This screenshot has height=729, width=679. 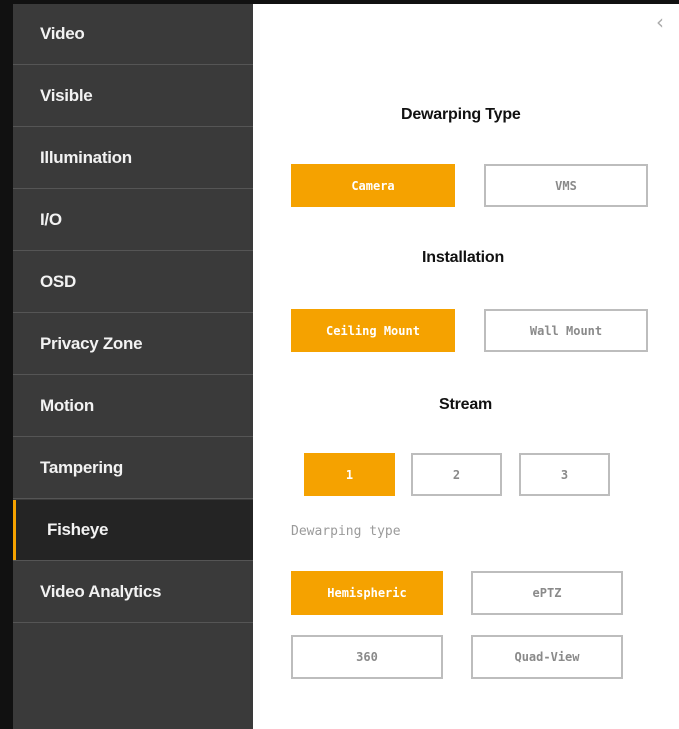 What do you see at coordinates (367, 657) in the screenshot?
I see `360-button: 360` at bounding box center [367, 657].